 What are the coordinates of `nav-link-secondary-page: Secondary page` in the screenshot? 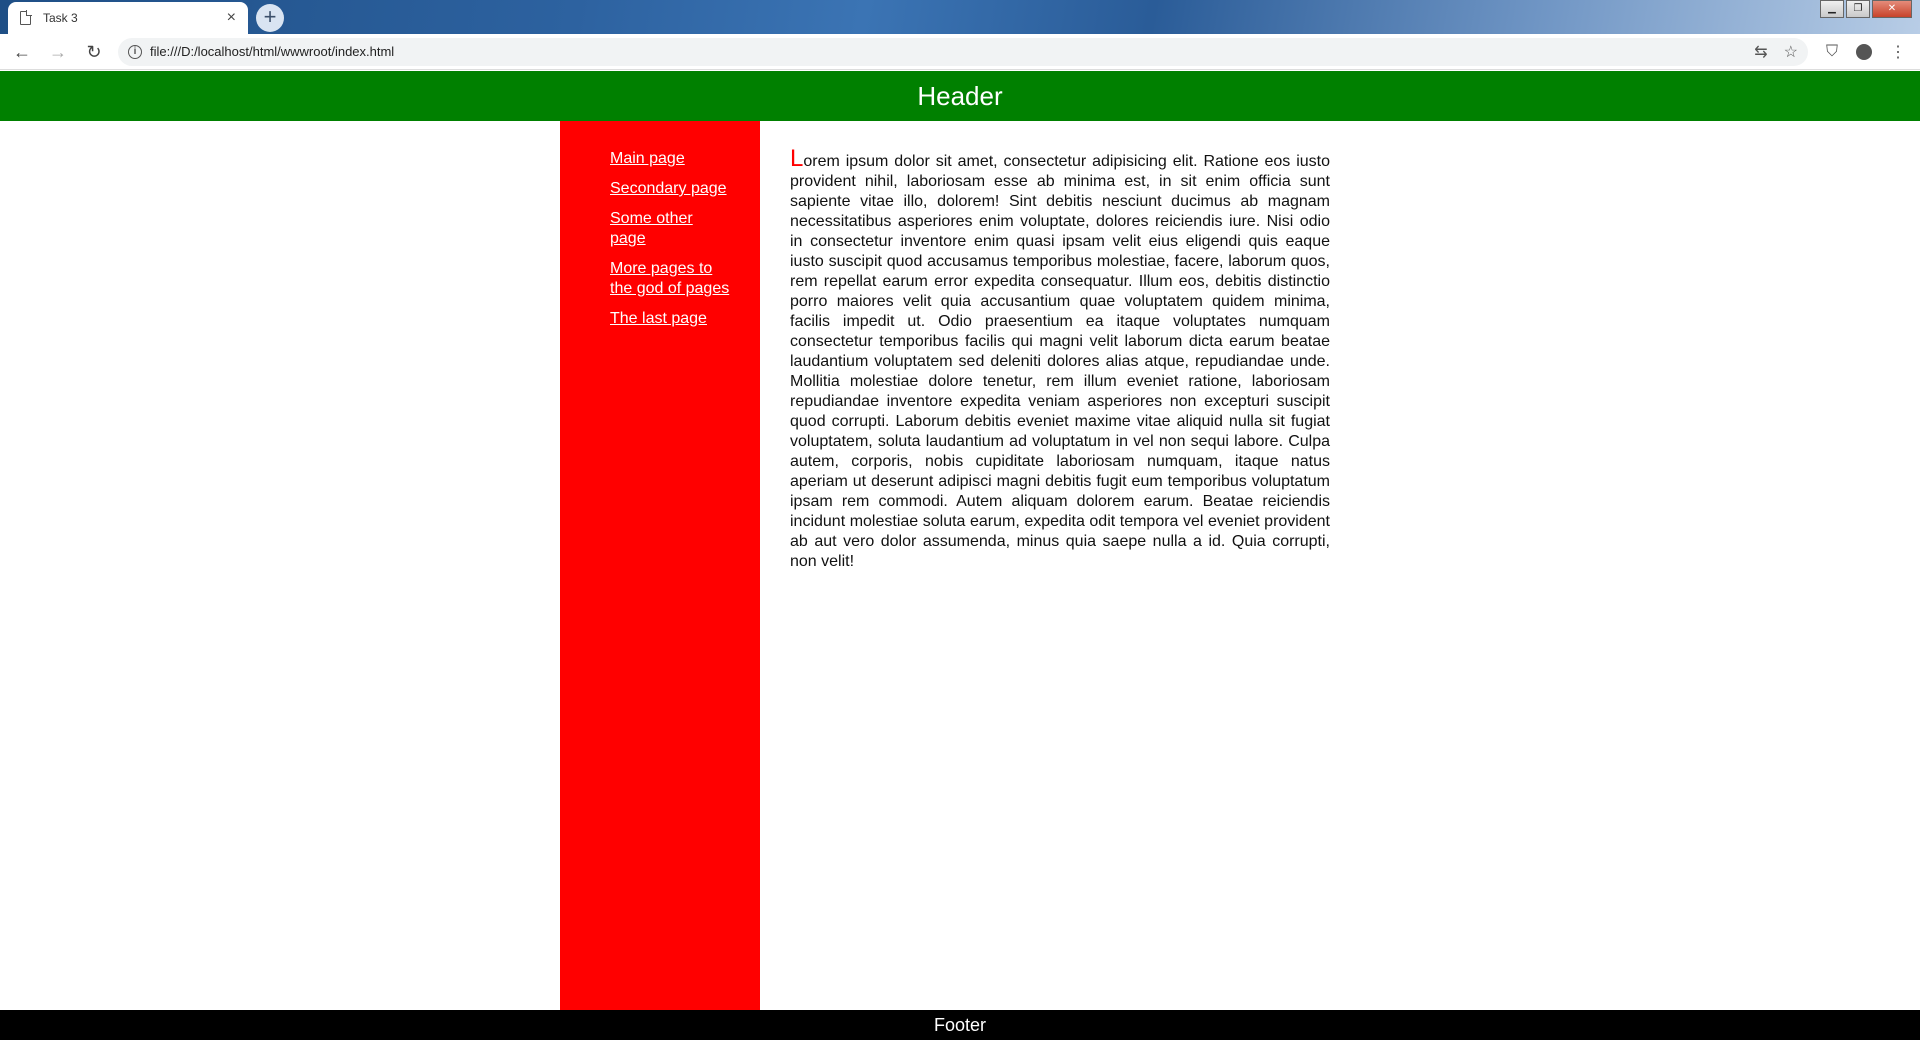 It's located at (670, 189).